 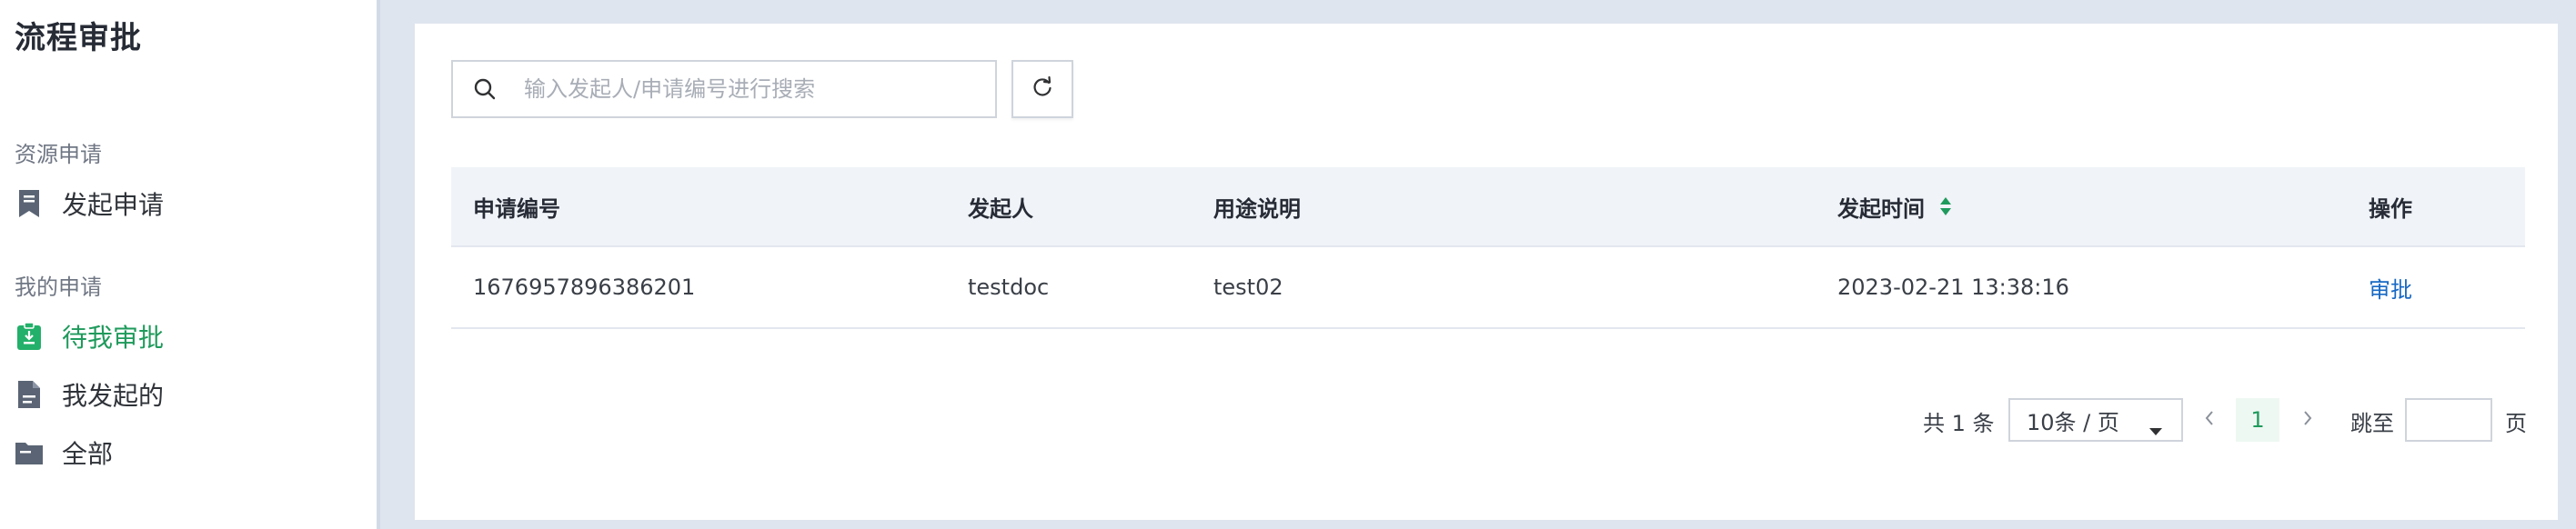 What do you see at coordinates (751, 89) in the screenshot?
I see `search-input` at bounding box center [751, 89].